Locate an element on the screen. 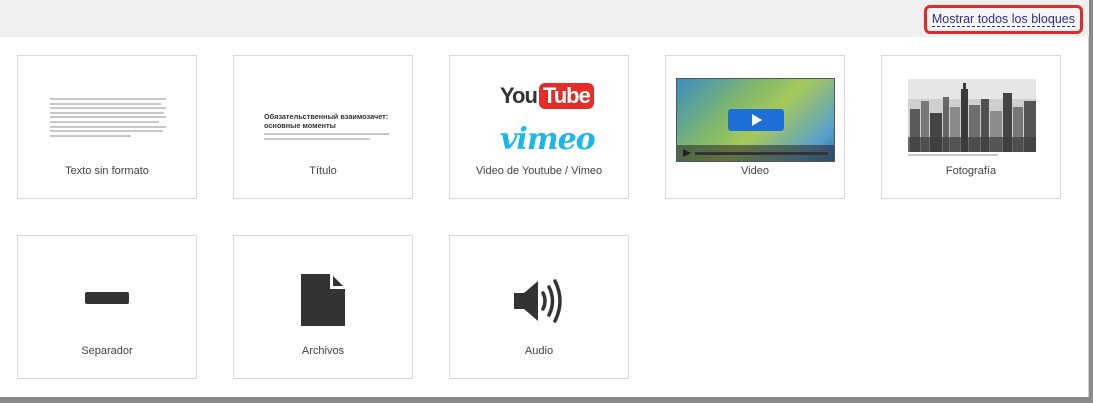 The height and width of the screenshot is (403, 1093). video-player-preview is located at coordinates (755, 120).